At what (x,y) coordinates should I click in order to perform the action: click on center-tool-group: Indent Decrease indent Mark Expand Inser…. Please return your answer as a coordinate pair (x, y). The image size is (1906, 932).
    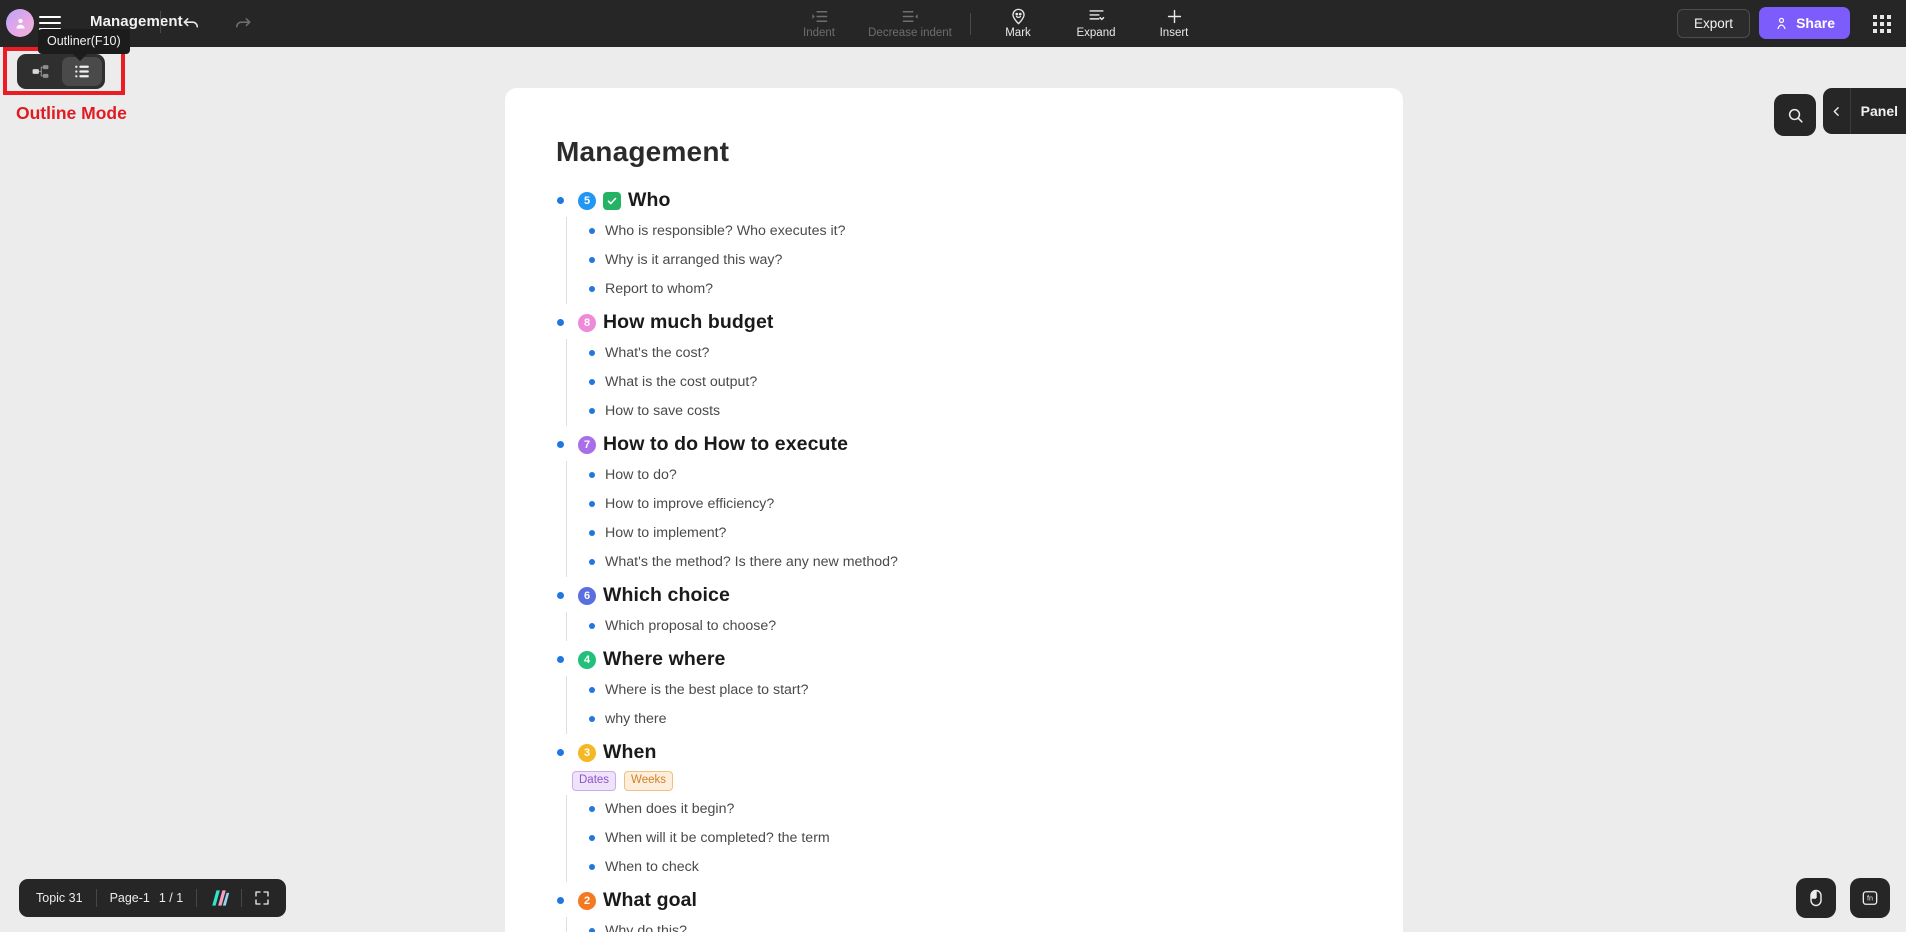
    Looking at the image, I should click on (996, 23).